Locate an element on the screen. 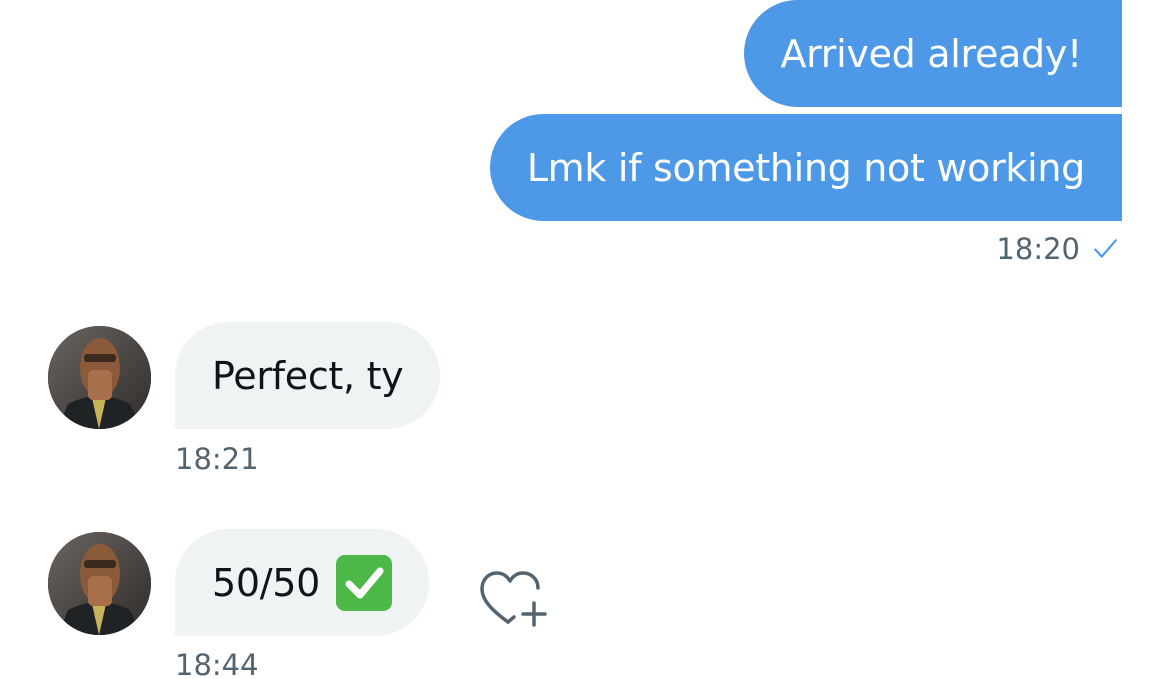 The width and height of the screenshot is (1170, 679). message-timestamp: 18:21 is located at coordinates (217, 459).